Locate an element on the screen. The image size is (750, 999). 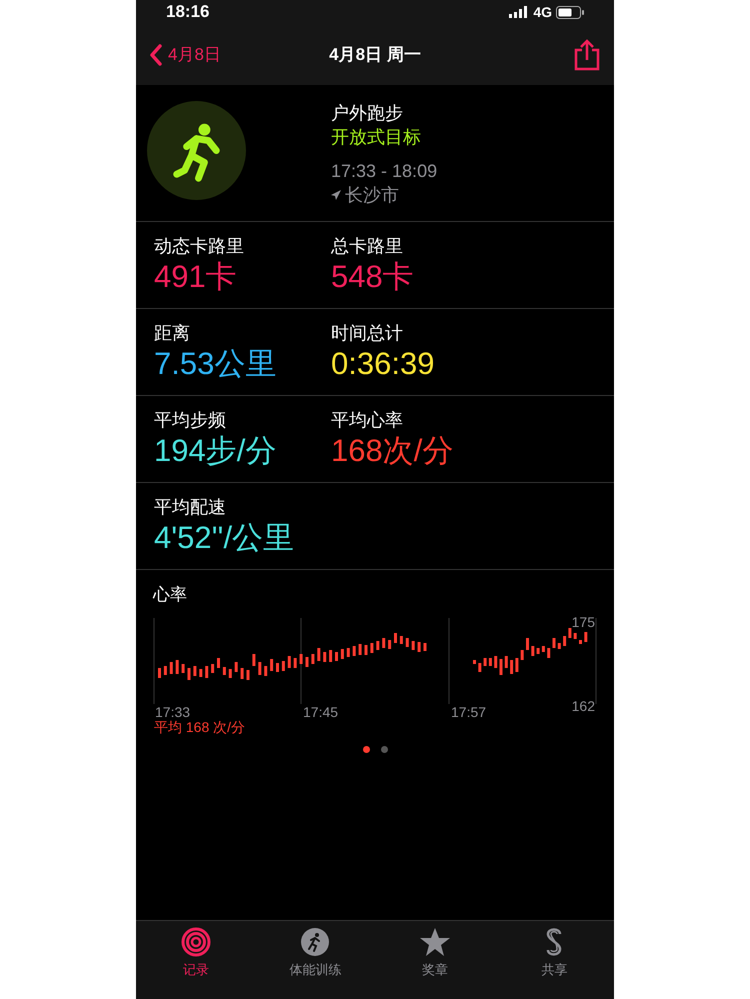
chart-title: 心率 is located at coordinates (170, 595).